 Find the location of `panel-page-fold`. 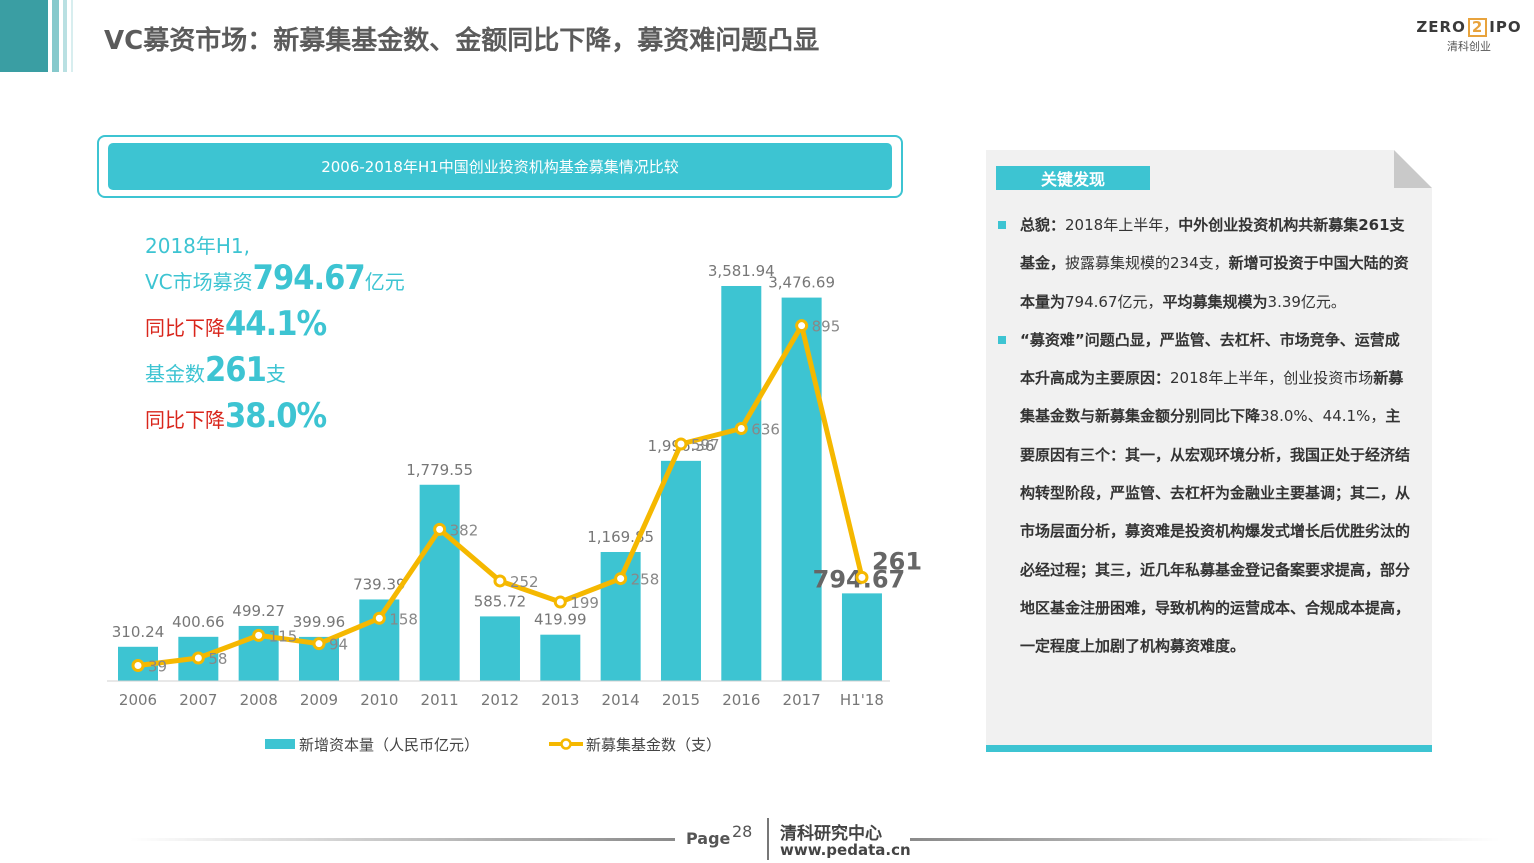

panel-page-fold is located at coordinates (1413, 169).